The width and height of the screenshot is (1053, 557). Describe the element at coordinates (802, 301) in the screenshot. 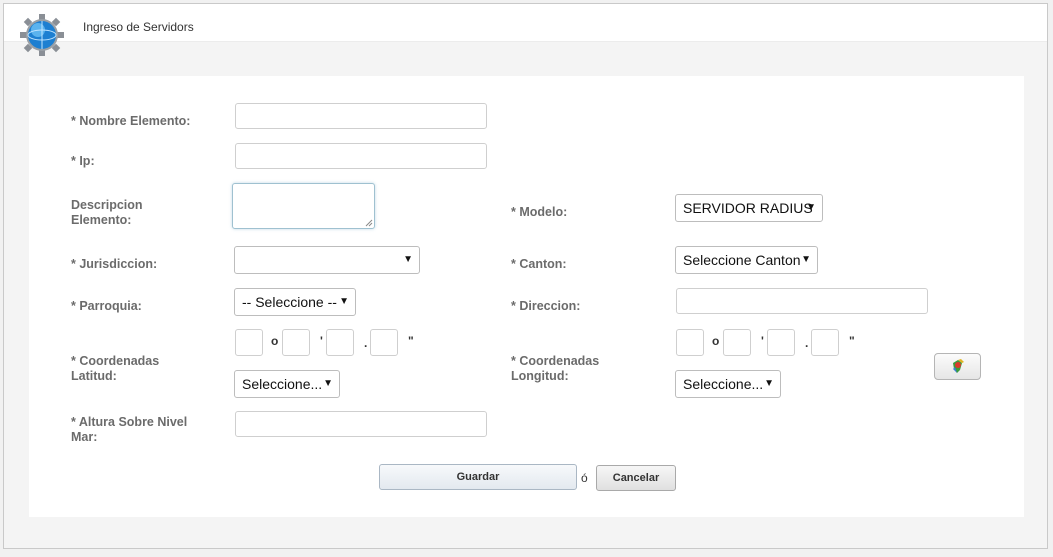

I see `direccion-input` at that location.